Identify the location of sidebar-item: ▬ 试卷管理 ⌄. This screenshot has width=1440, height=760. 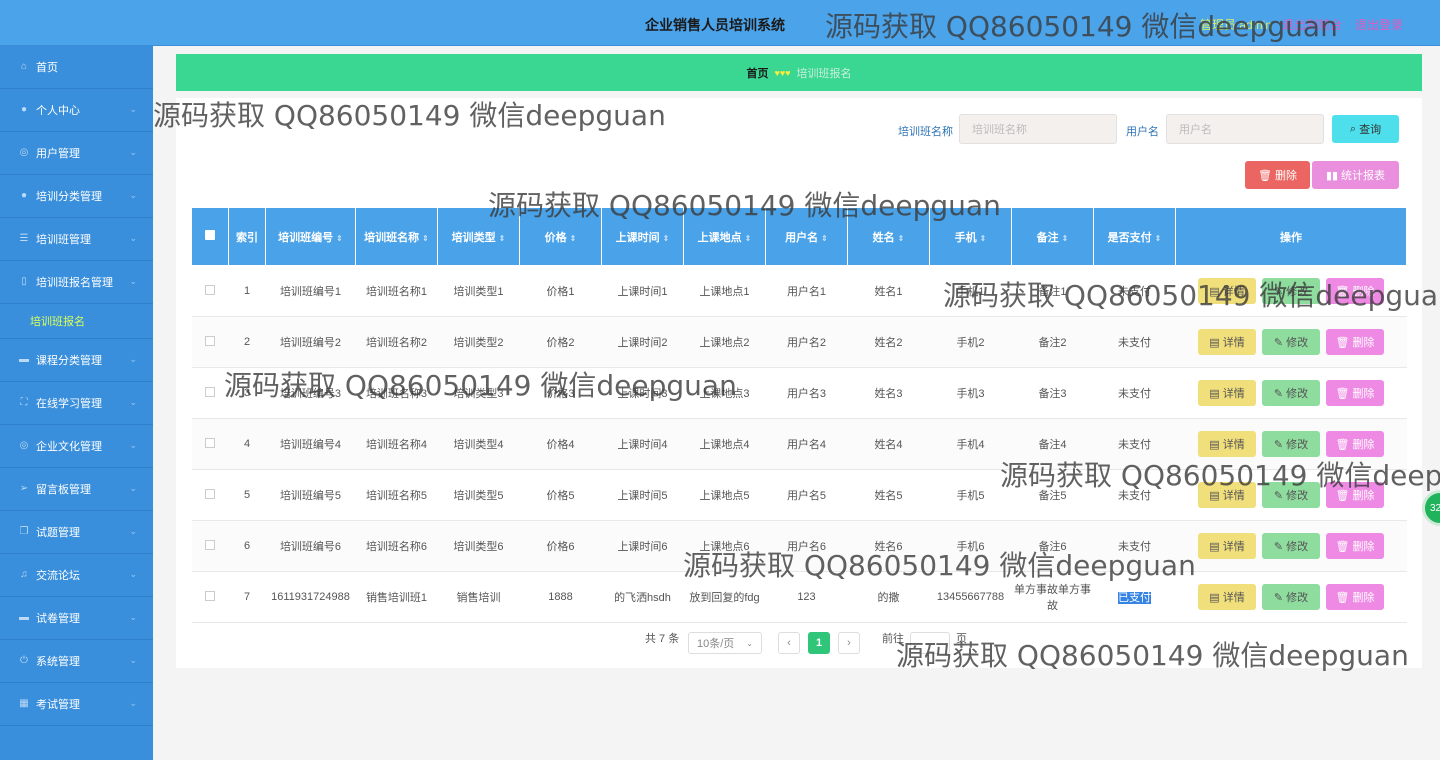
(76, 618).